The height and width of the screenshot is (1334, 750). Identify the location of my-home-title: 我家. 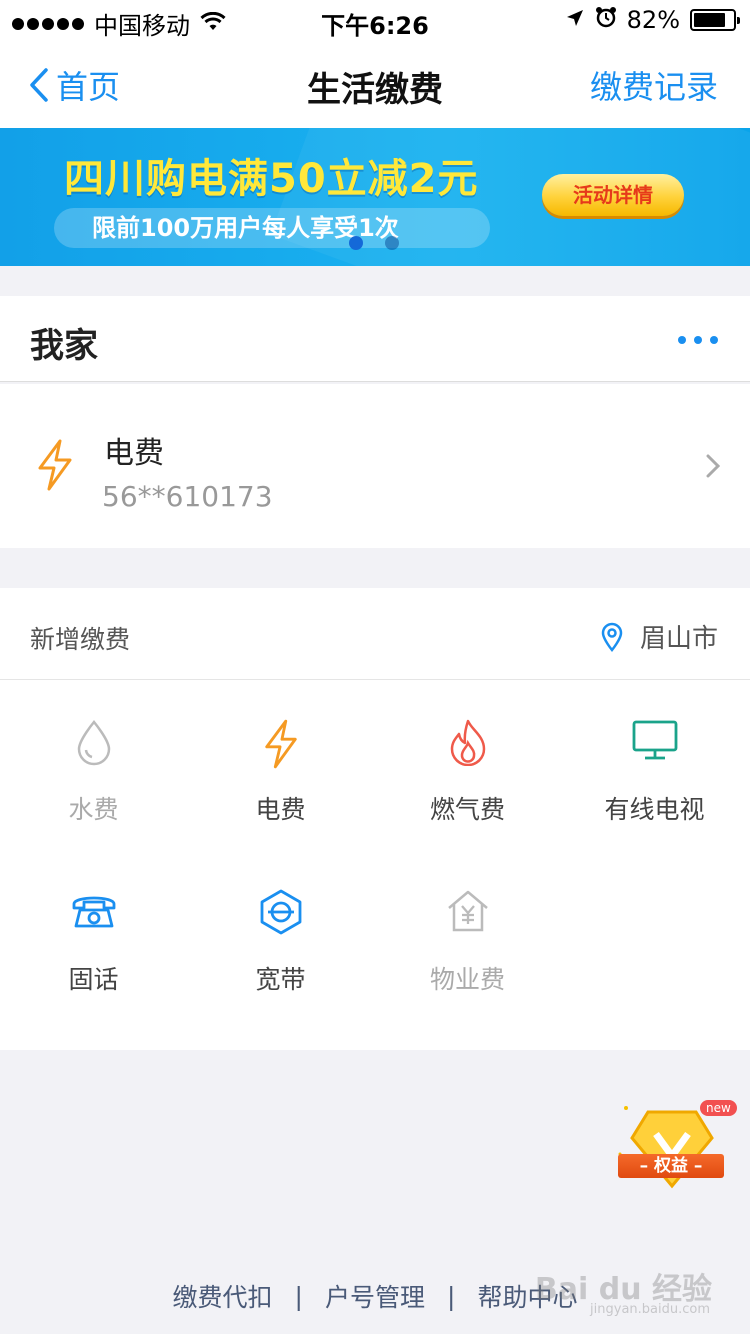
(64, 346).